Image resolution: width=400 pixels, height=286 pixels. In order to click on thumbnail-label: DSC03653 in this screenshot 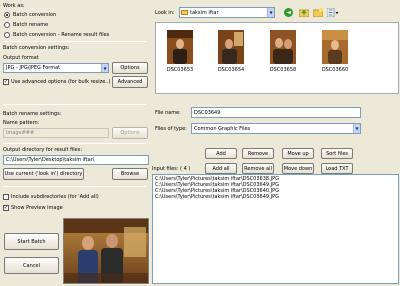, I will do `click(180, 70)`.